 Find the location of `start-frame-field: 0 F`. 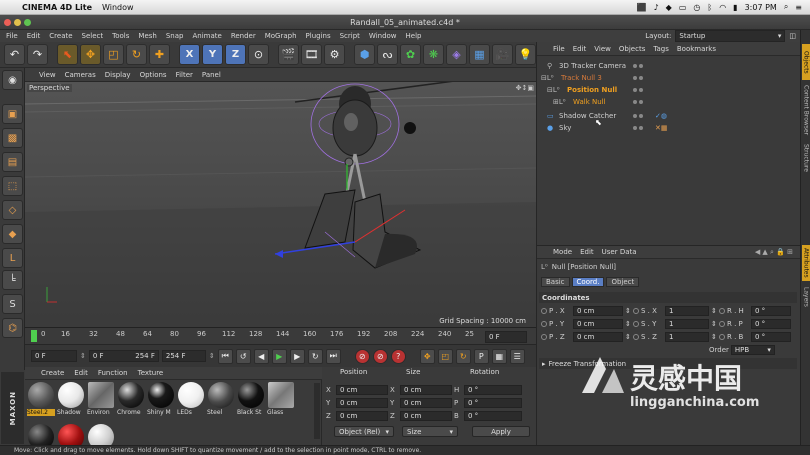

start-frame-field: 0 F is located at coordinates (54, 356).